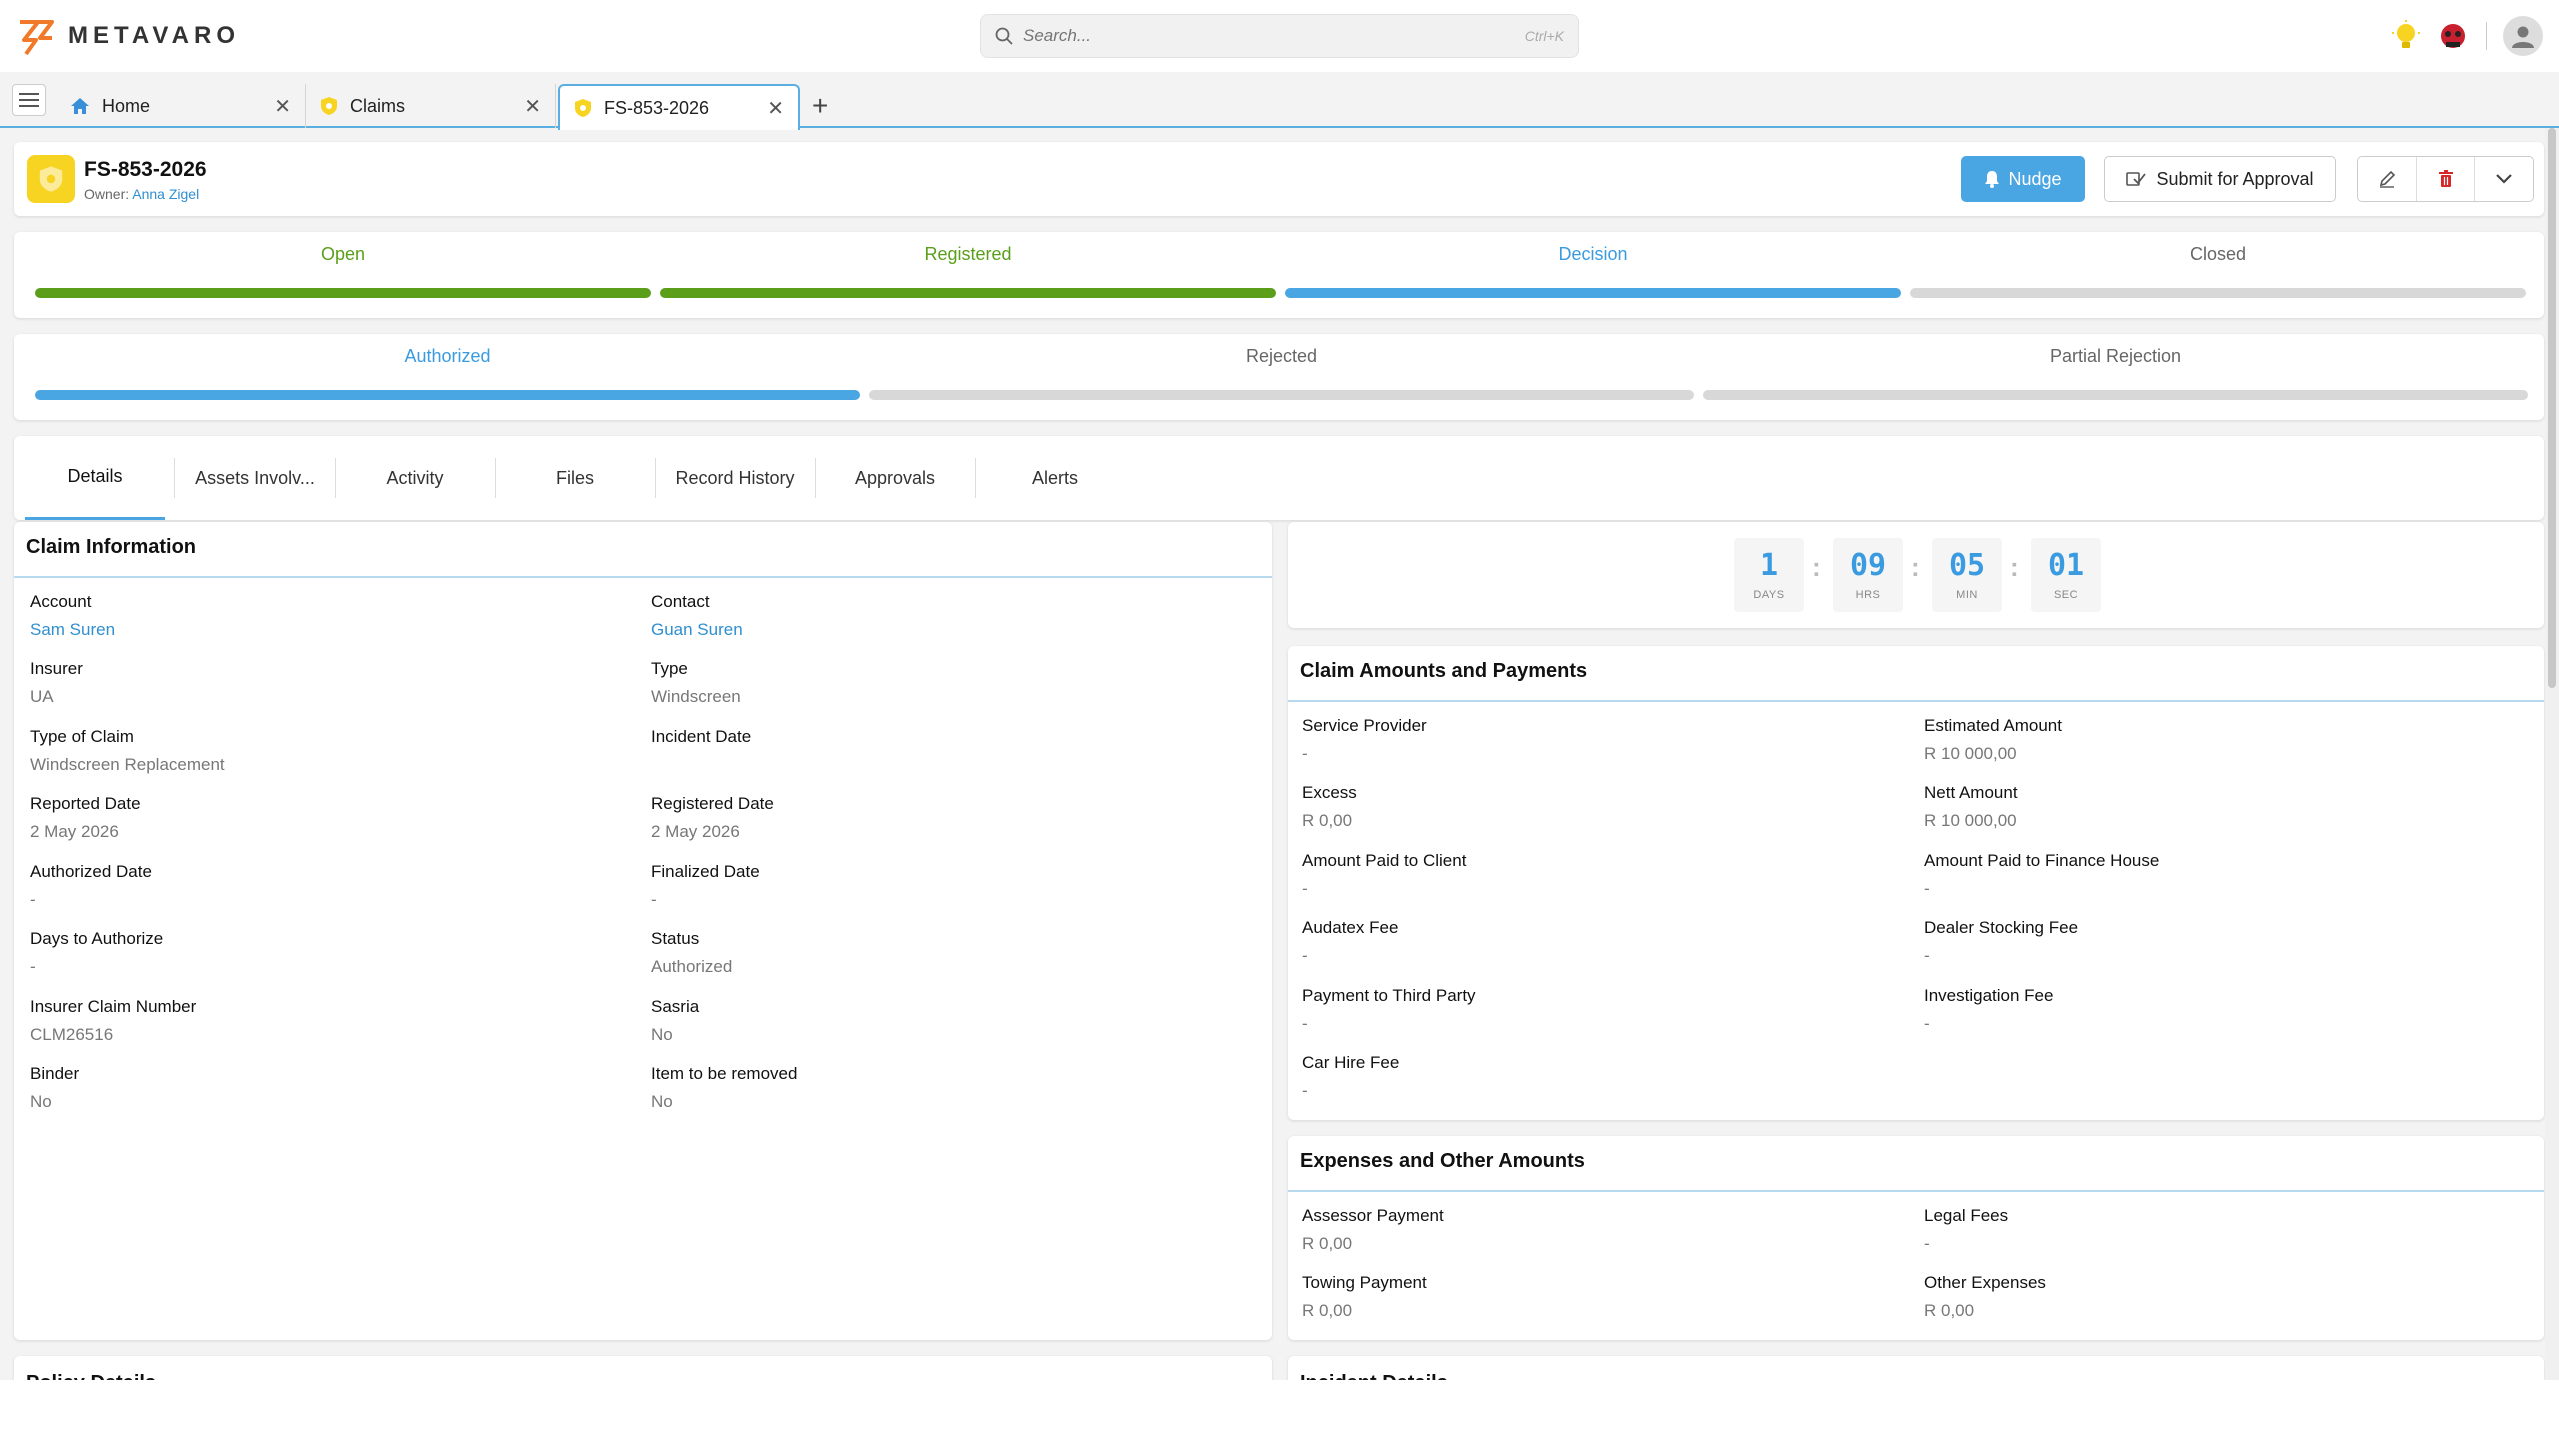  What do you see at coordinates (154, 35) in the screenshot?
I see `brand-name: METAVARO` at bounding box center [154, 35].